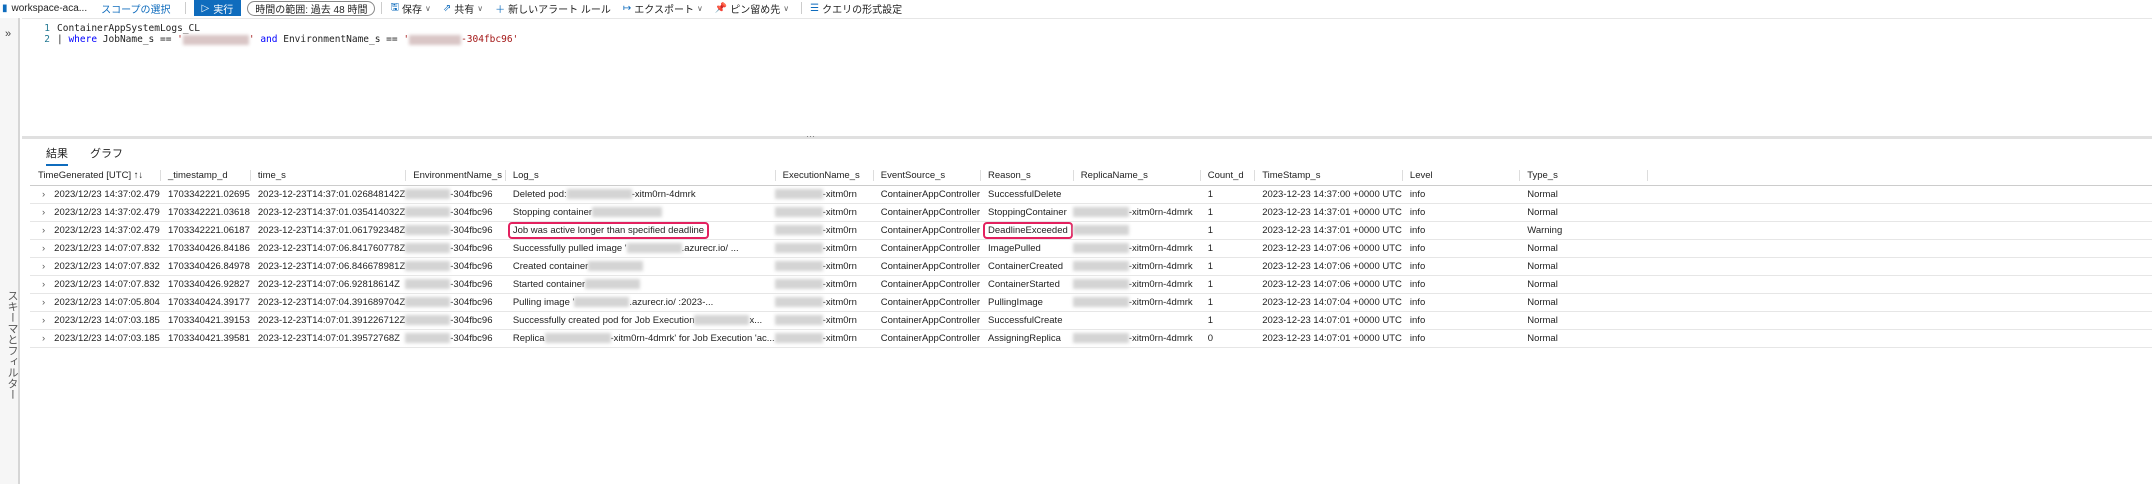 The width and height of the screenshot is (2152, 484). I want to click on new-alert-rule-button: ＋新しいアラート ルール, so click(553, 8).